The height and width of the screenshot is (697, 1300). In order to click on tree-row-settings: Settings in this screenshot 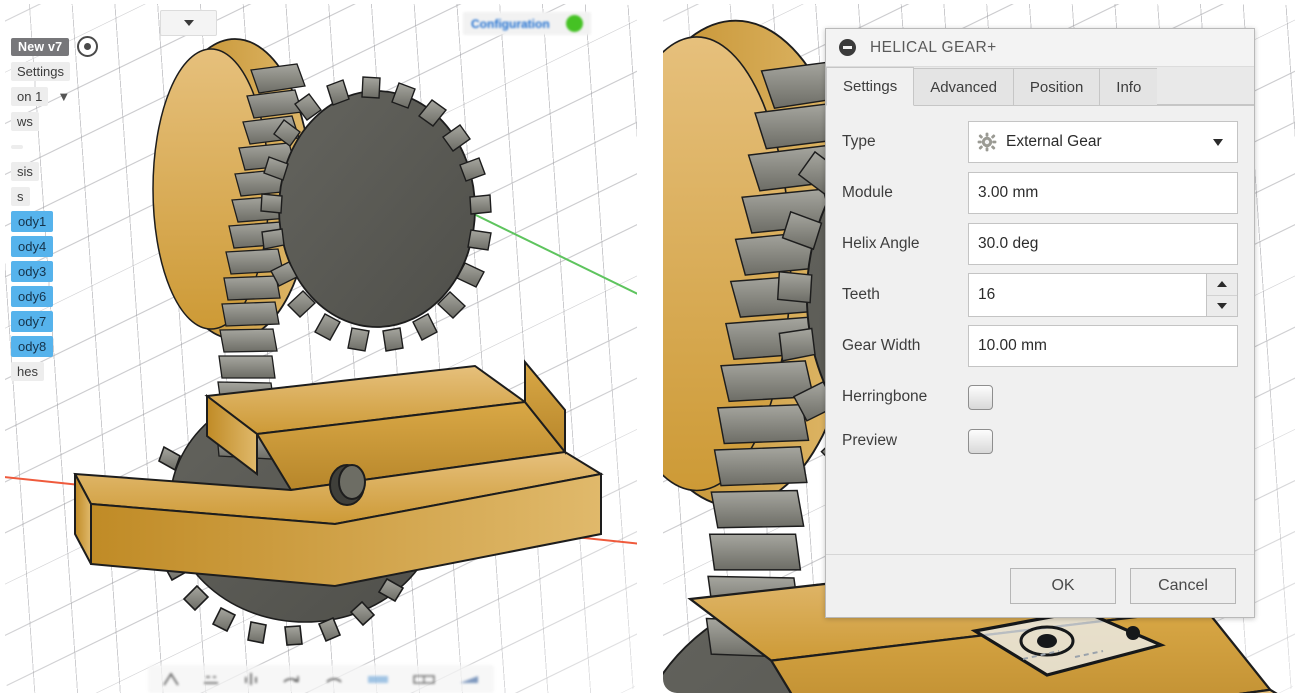, I will do `click(53, 71)`.